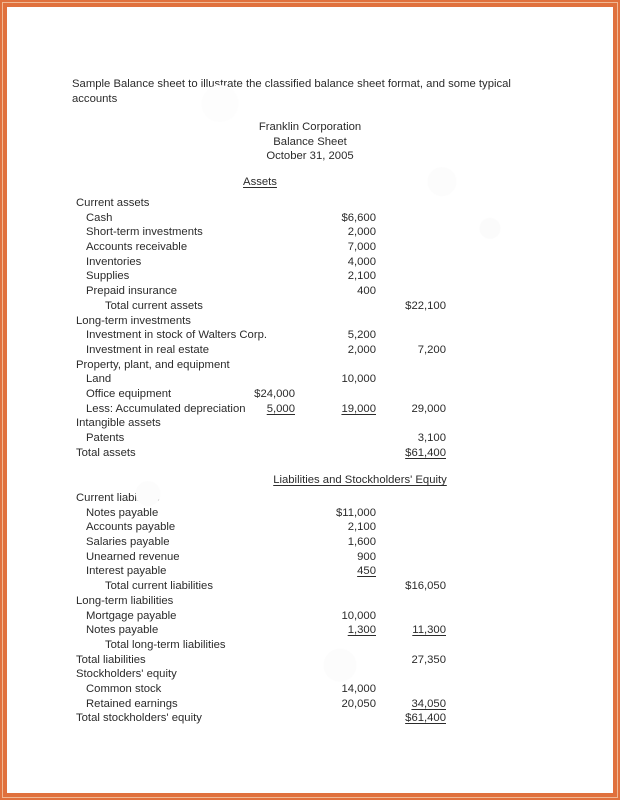  I want to click on row-label: Total current assets, so click(154, 305).